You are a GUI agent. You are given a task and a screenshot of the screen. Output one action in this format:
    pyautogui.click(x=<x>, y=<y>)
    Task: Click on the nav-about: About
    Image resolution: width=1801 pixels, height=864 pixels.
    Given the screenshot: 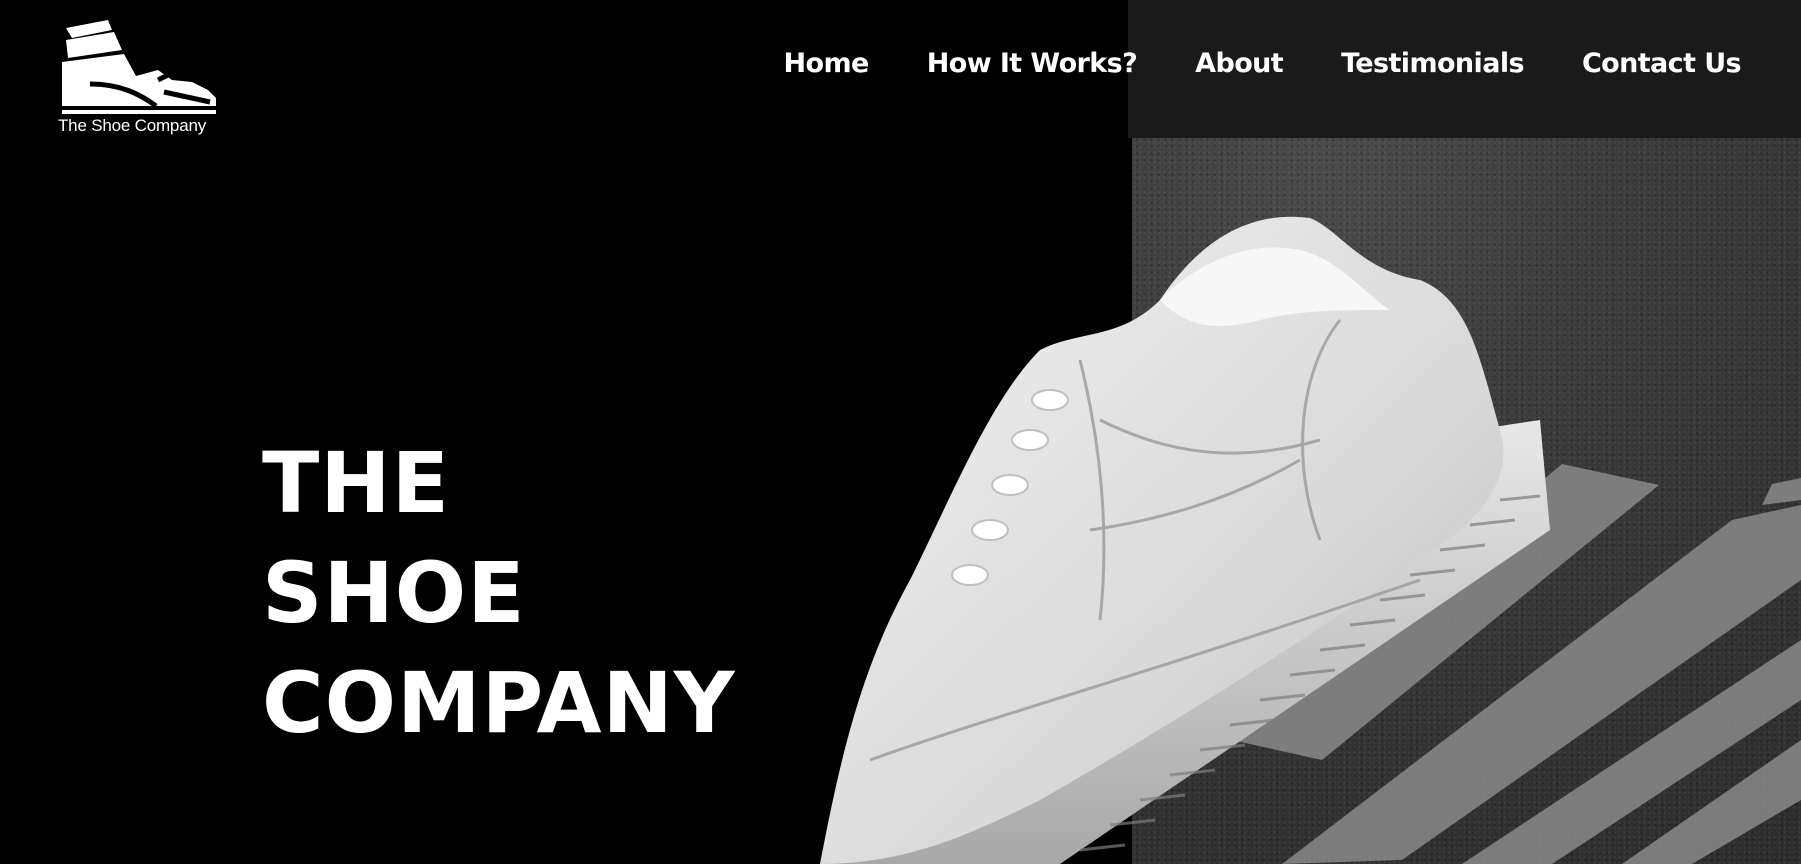 What is the action you would take?
    pyautogui.click(x=1239, y=63)
    